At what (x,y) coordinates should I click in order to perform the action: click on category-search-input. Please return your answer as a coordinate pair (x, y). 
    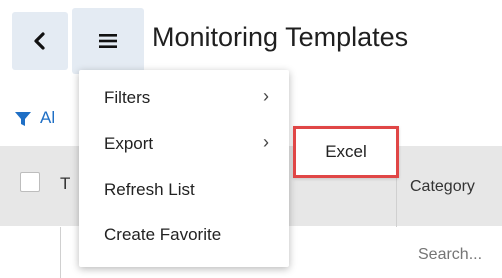
    Looking at the image, I should click on (460, 255).